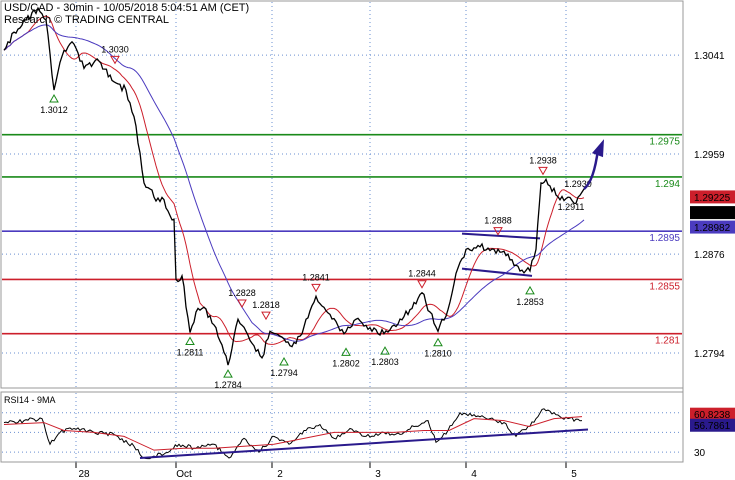 This screenshot has height=480, width=735. Describe the element at coordinates (712, 198) in the screenshot. I see `last-price-label: 1.29225` at that location.